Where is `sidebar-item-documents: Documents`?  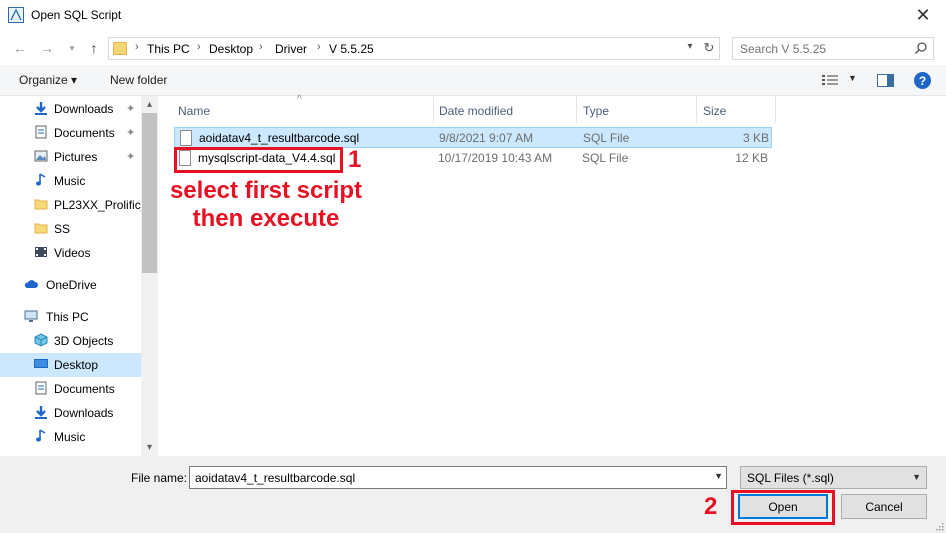
sidebar-item-documents: Documents is located at coordinates (70, 389).